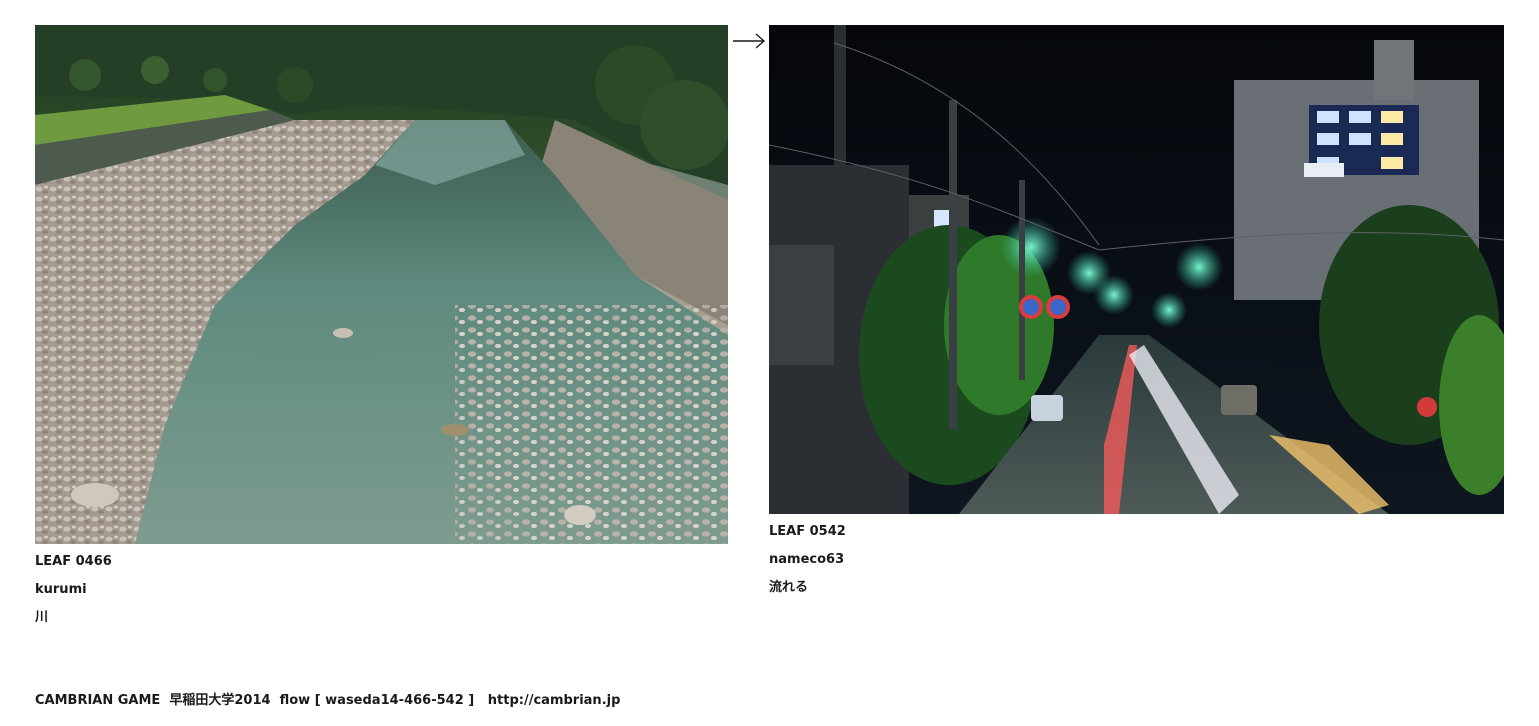 Image resolution: width=1539 pixels, height=726 pixels. I want to click on leaf-author: nameco63, so click(1136, 560).